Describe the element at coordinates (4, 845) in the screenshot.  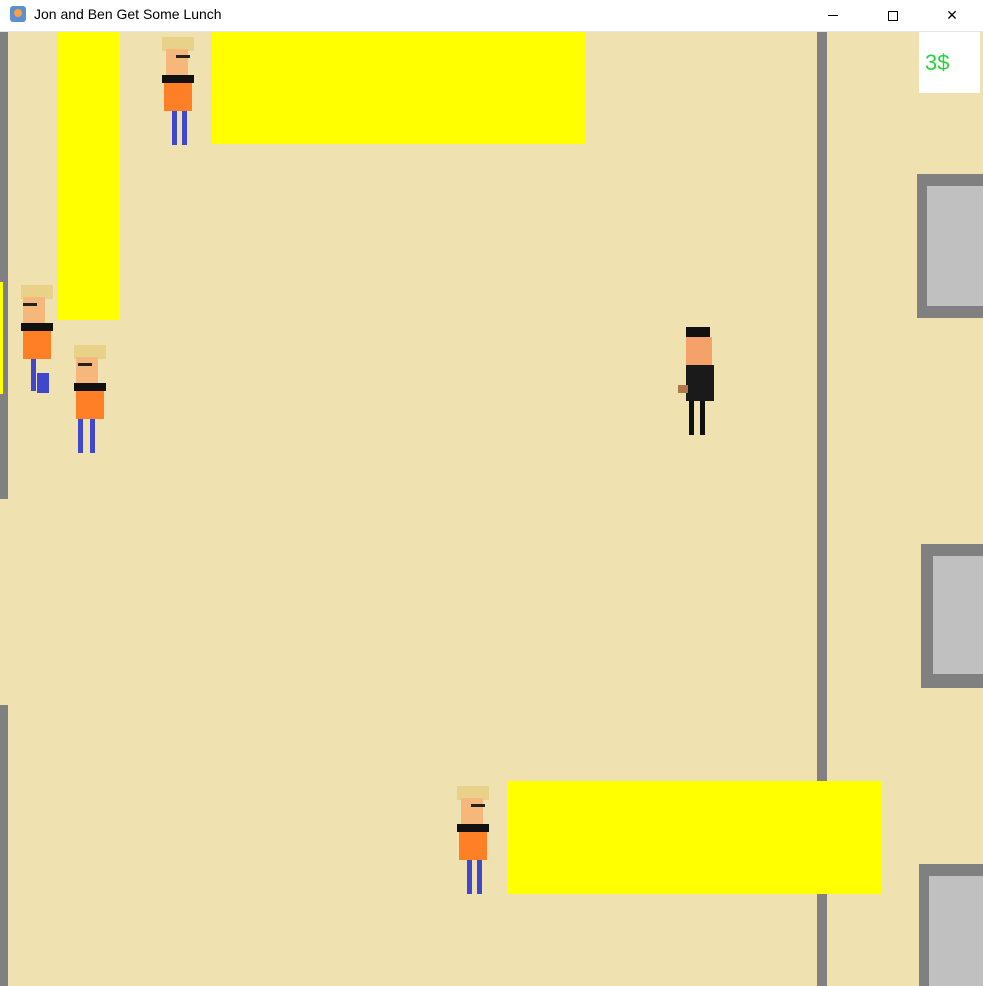
I see `left-wall-lower` at that location.